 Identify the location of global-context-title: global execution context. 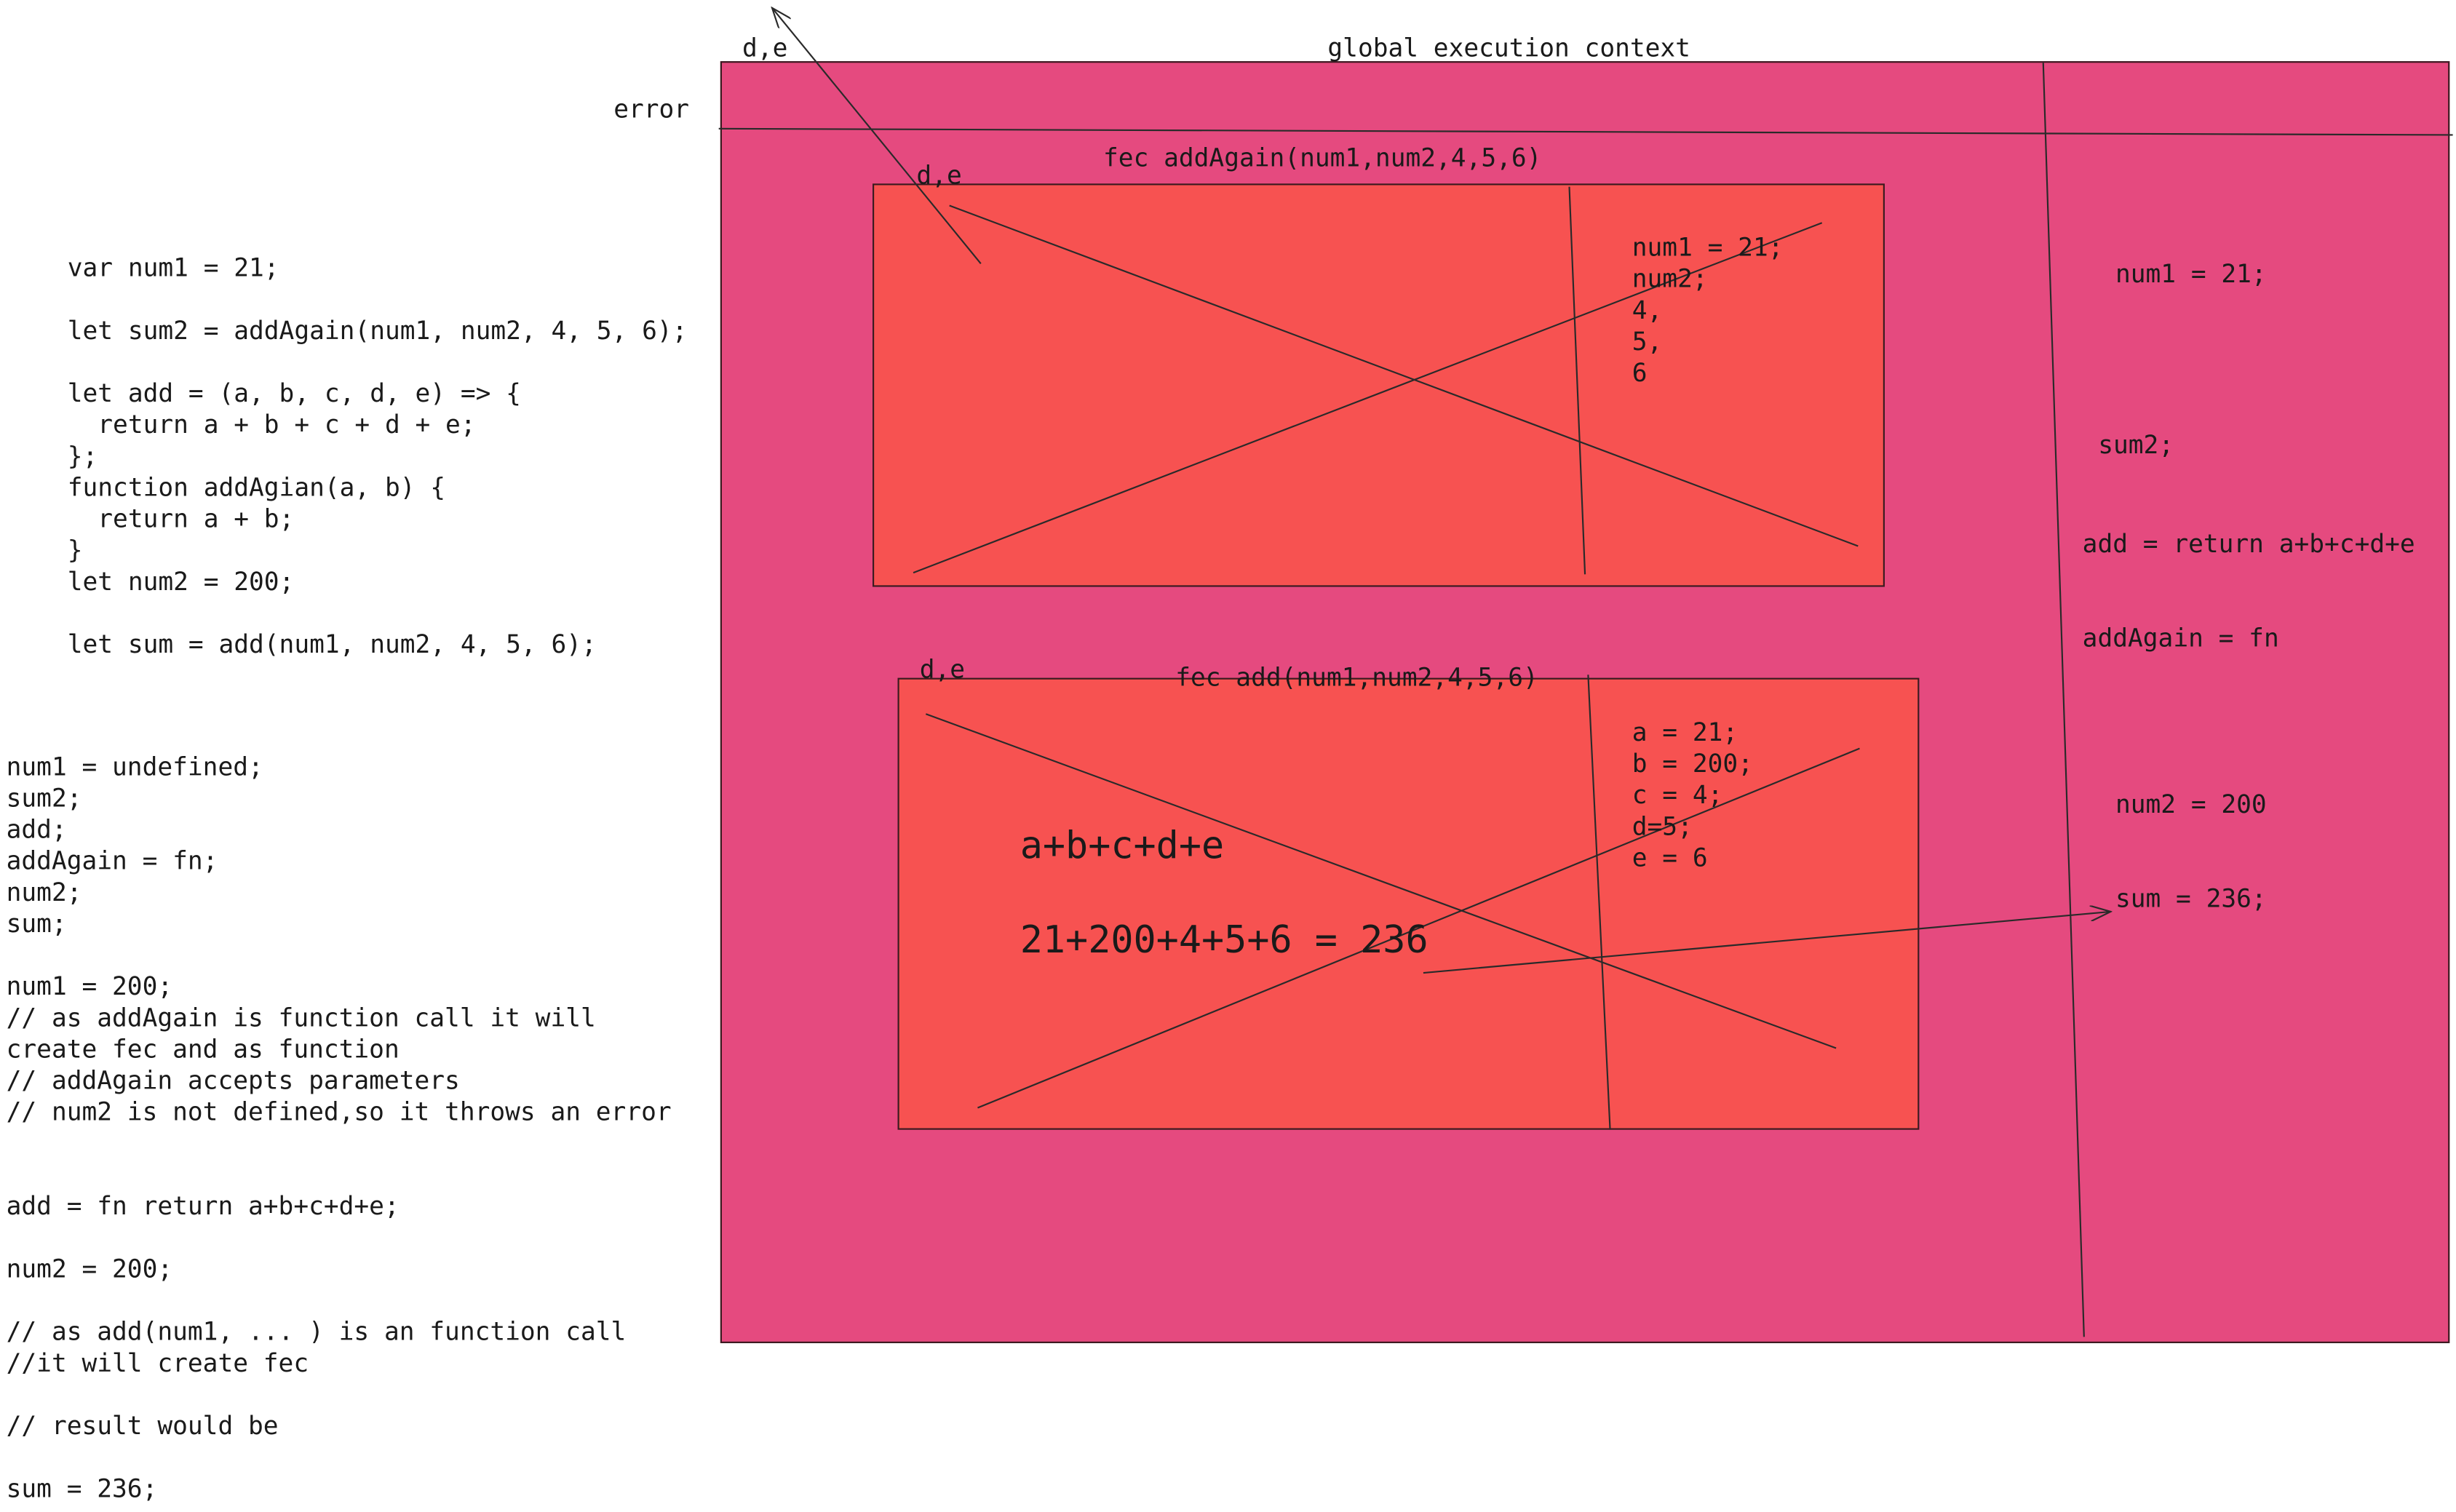
(1509, 48).